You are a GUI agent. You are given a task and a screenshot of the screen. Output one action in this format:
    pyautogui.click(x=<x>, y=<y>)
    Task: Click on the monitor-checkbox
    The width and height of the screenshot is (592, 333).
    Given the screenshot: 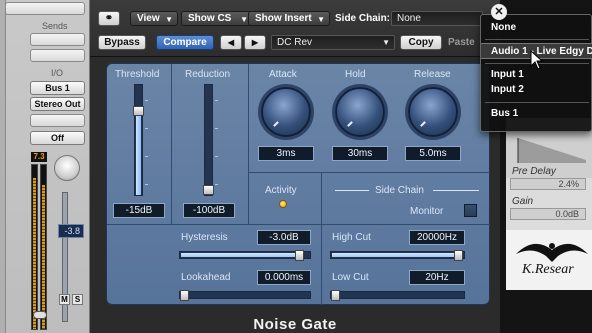 What is the action you would take?
    pyautogui.click(x=470, y=210)
    